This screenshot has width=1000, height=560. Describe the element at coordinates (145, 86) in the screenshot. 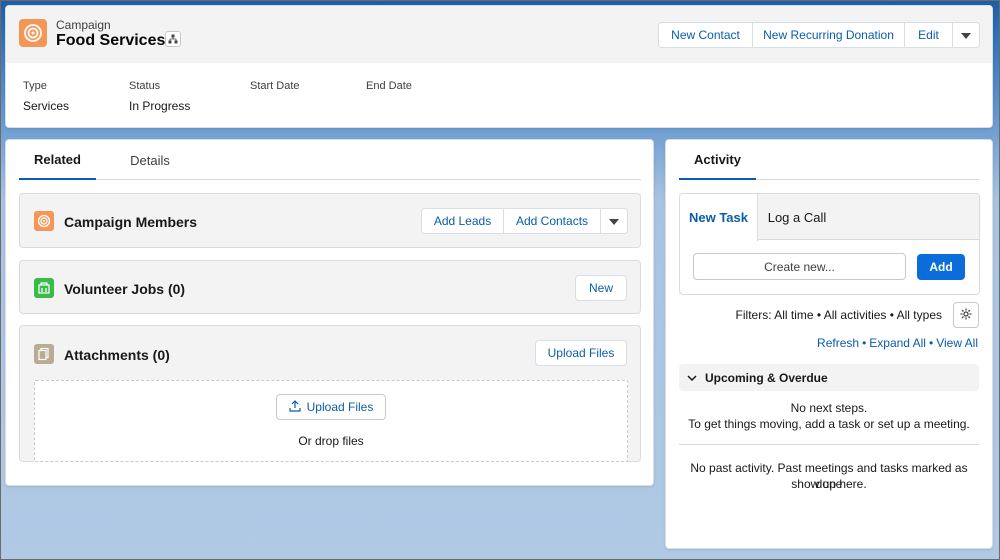

I see `field-label: Status` at that location.